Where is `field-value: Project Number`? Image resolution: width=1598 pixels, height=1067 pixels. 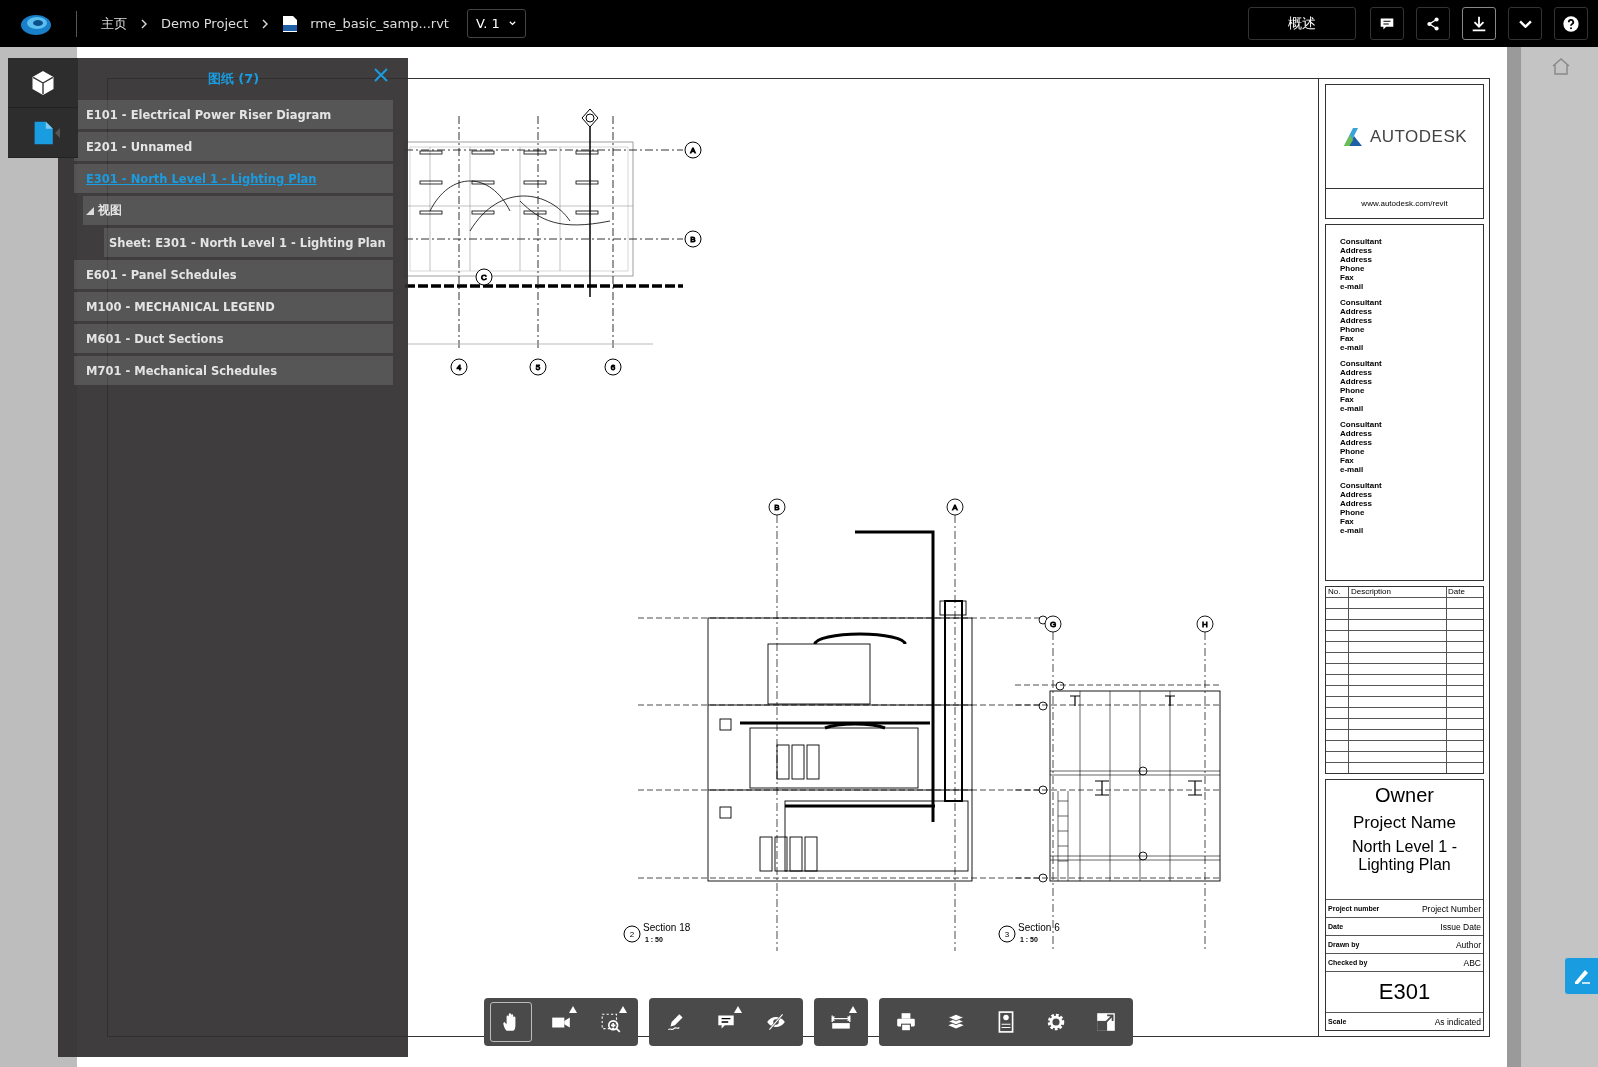
field-value: Project Number is located at coordinates (1451, 908).